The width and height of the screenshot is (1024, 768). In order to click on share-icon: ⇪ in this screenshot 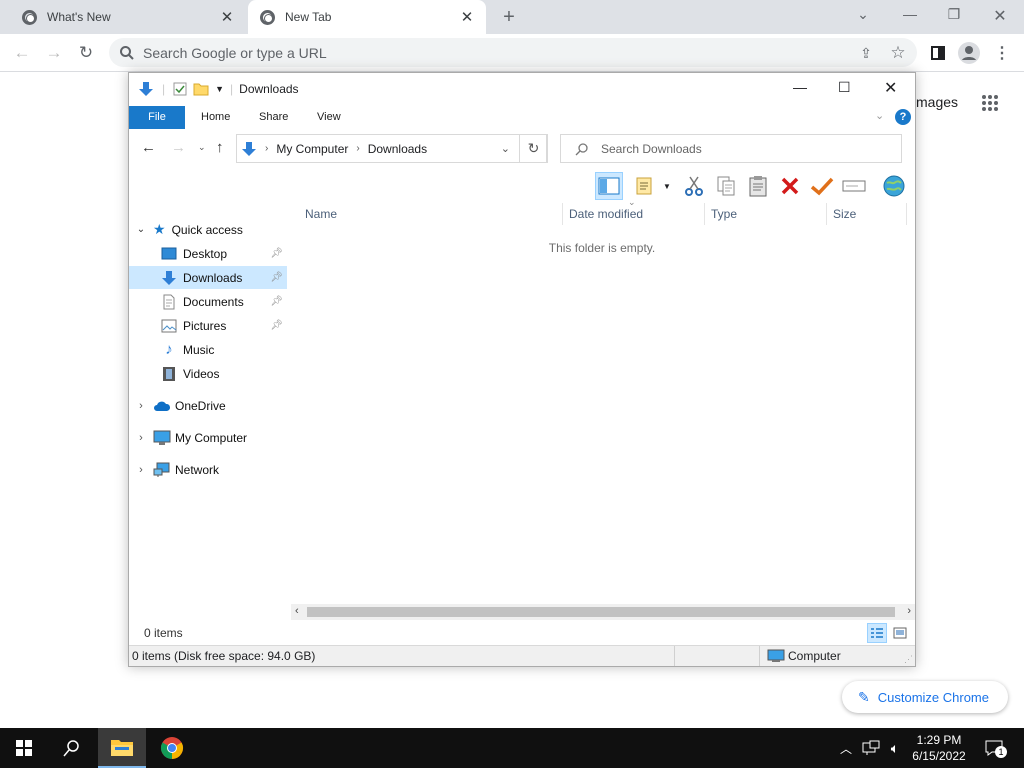, I will do `click(866, 53)`.